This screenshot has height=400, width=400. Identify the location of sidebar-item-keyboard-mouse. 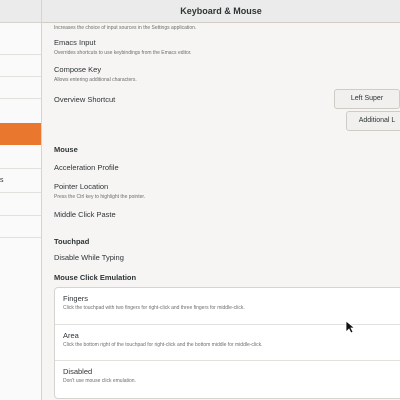
(20, 134).